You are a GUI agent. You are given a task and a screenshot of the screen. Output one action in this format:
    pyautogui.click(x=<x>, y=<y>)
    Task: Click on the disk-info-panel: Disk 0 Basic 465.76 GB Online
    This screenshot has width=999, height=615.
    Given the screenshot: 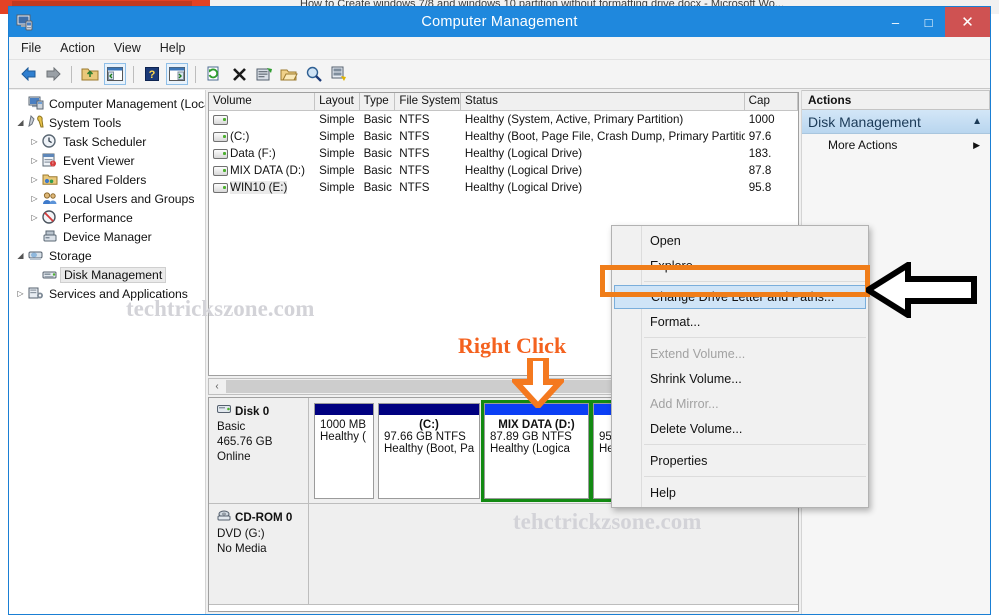 What is the action you would take?
    pyautogui.click(x=259, y=450)
    